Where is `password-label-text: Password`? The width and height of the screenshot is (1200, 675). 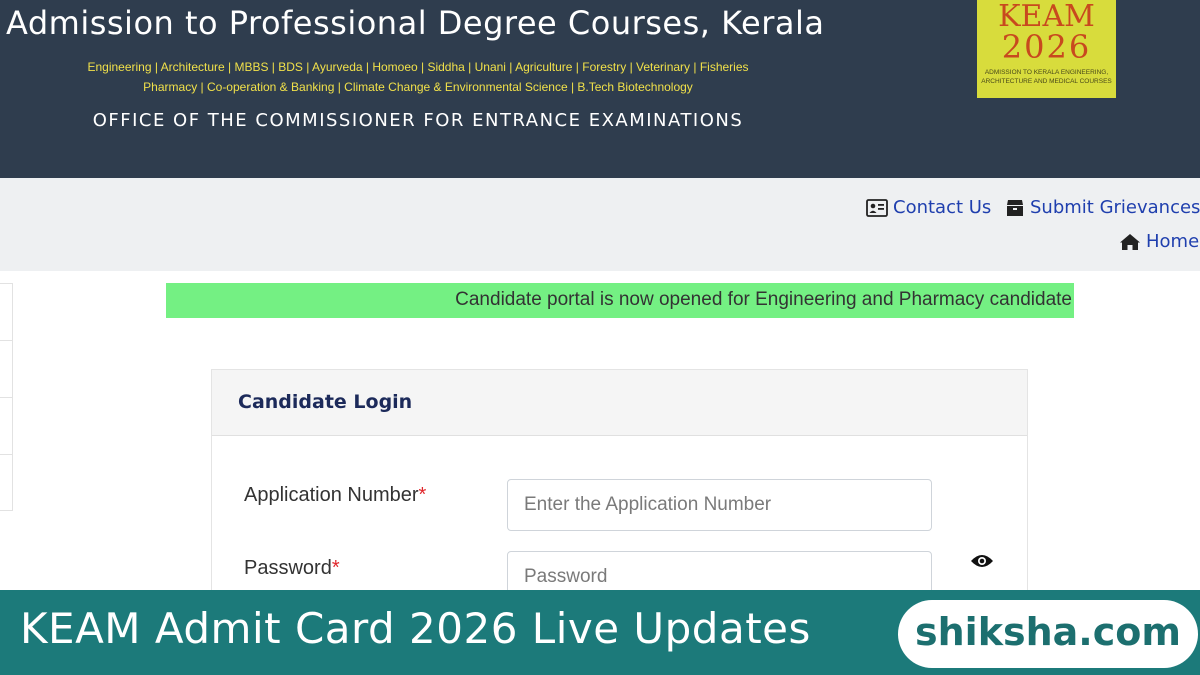
password-label-text: Password is located at coordinates (288, 568).